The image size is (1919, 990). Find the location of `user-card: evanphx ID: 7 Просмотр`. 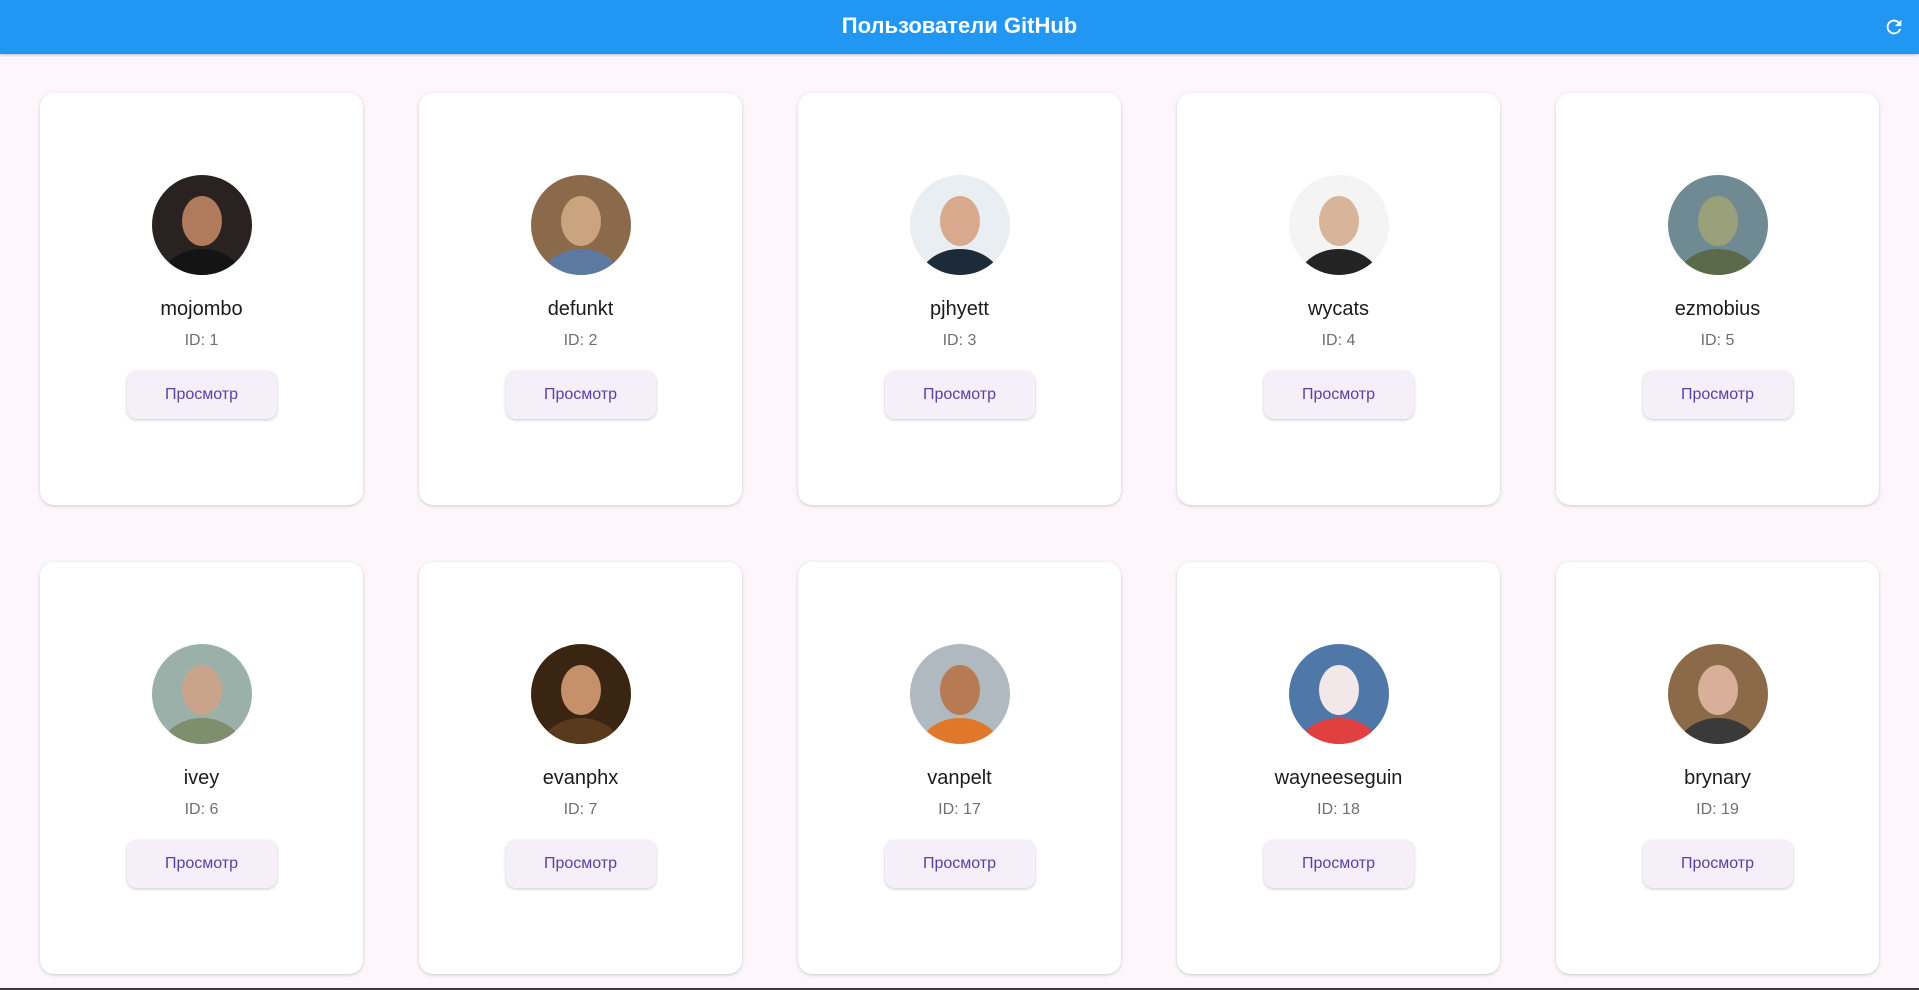

user-card: evanphx ID: 7 Просмотр is located at coordinates (580, 768).